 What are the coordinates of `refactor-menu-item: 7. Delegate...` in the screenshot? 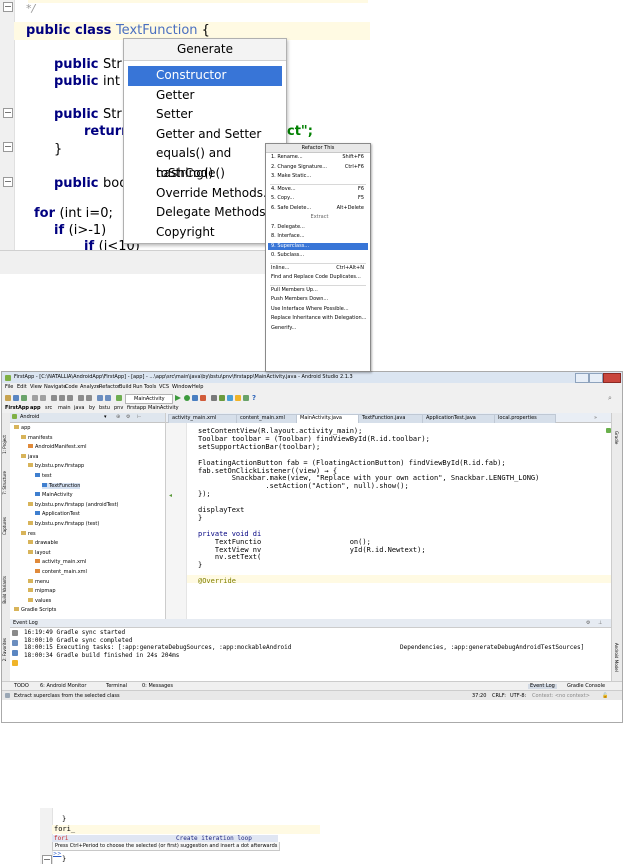 It's located at (318, 227).